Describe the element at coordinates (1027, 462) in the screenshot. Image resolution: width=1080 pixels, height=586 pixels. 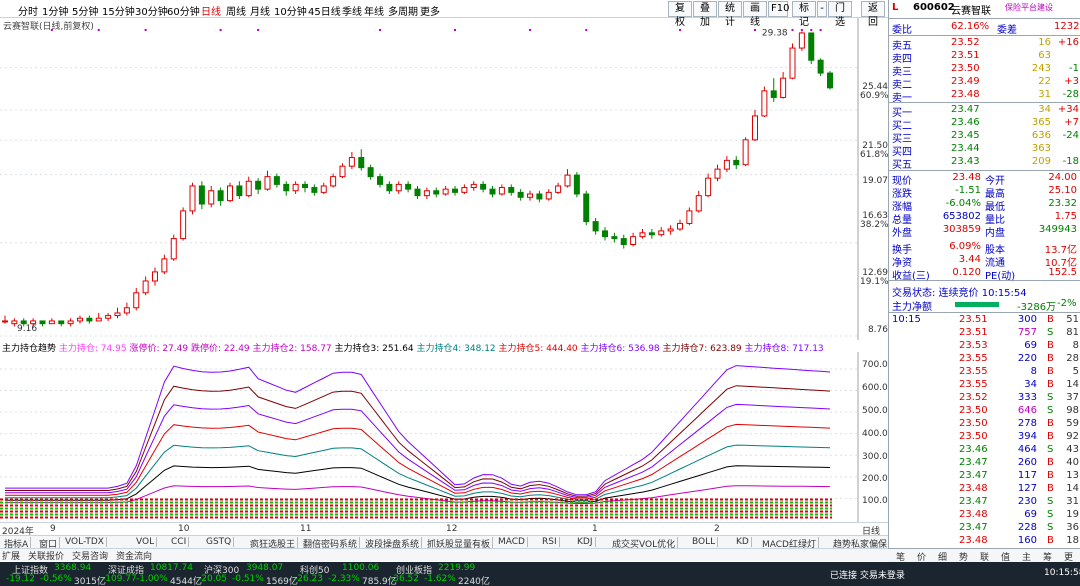
I see `tick-volume: 260` at that location.